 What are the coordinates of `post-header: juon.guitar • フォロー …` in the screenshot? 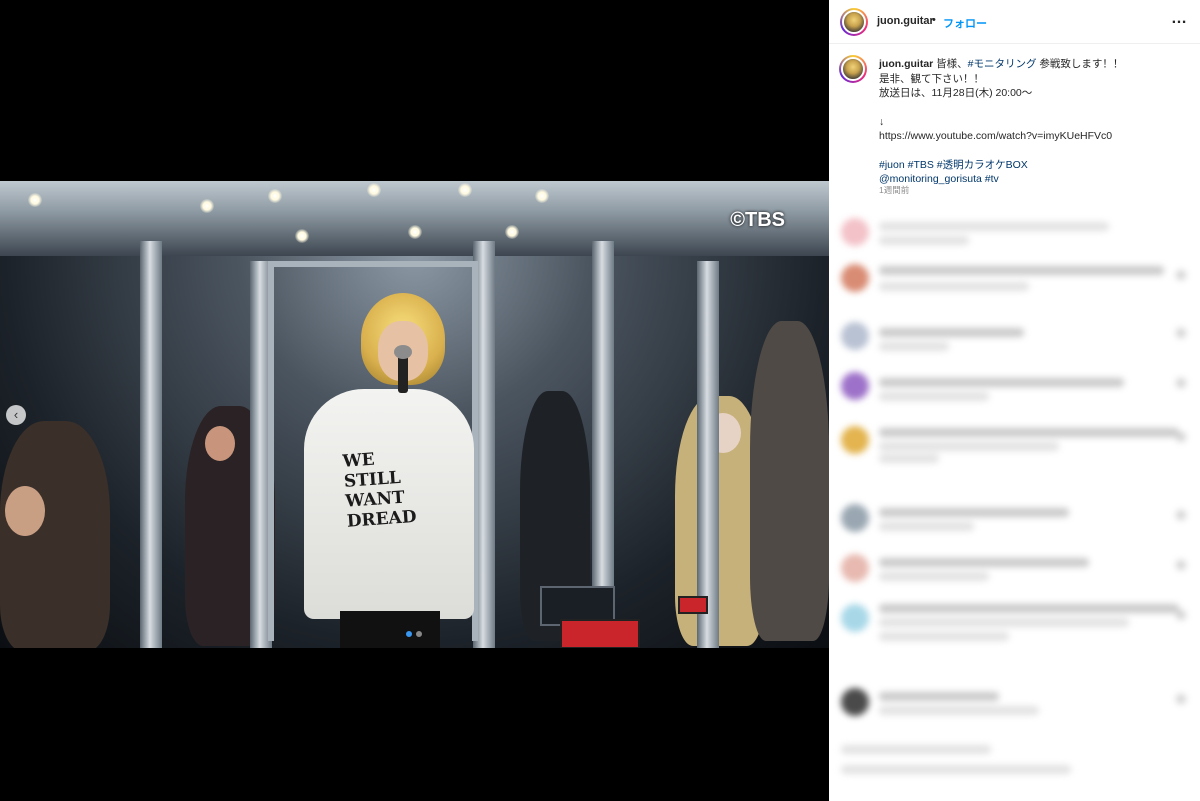 It's located at (1014, 22).